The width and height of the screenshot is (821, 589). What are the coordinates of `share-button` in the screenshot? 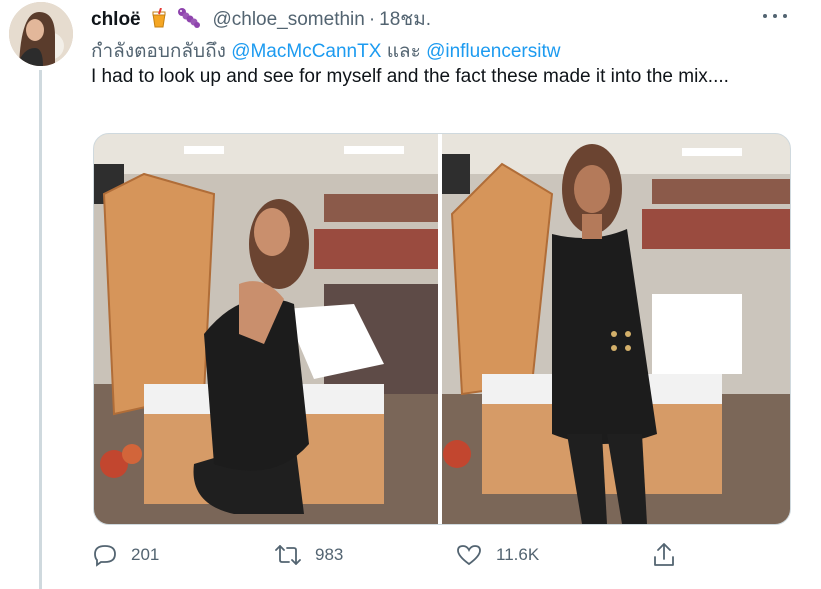 It's located at (664, 555).